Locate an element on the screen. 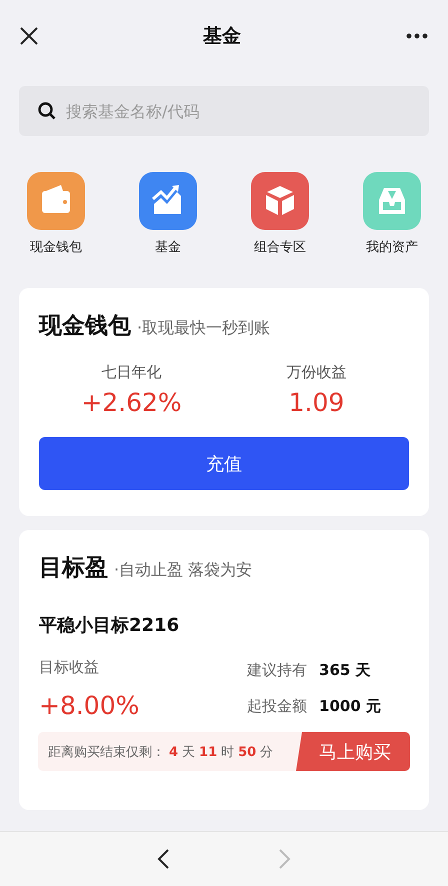 Image resolution: width=448 pixels, height=886 pixels. card-subtitle: ·取现最快一秒到账 is located at coordinates (203, 328).